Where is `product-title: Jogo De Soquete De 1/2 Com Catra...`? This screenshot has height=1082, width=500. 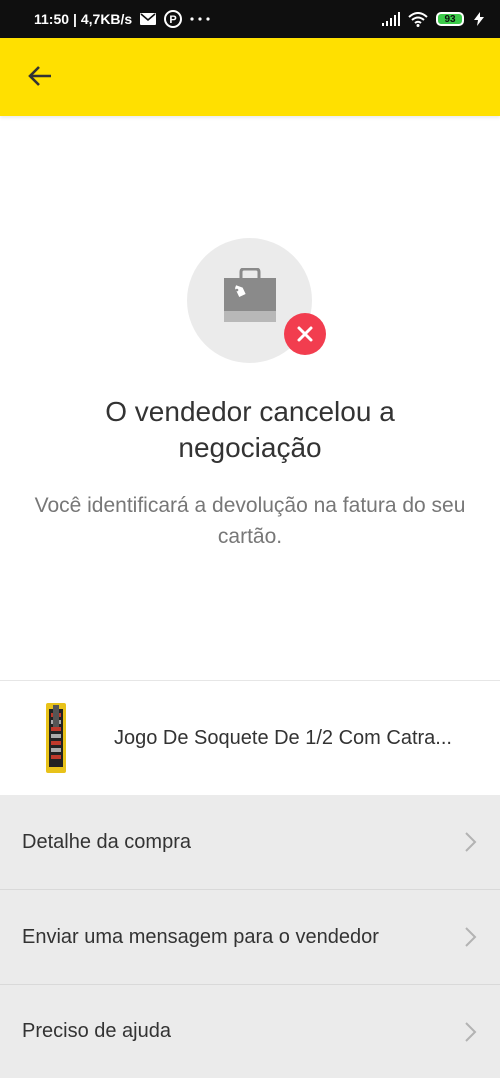
product-title: Jogo De Soquete De 1/2 Com Catra... is located at coordinates (283, 738).